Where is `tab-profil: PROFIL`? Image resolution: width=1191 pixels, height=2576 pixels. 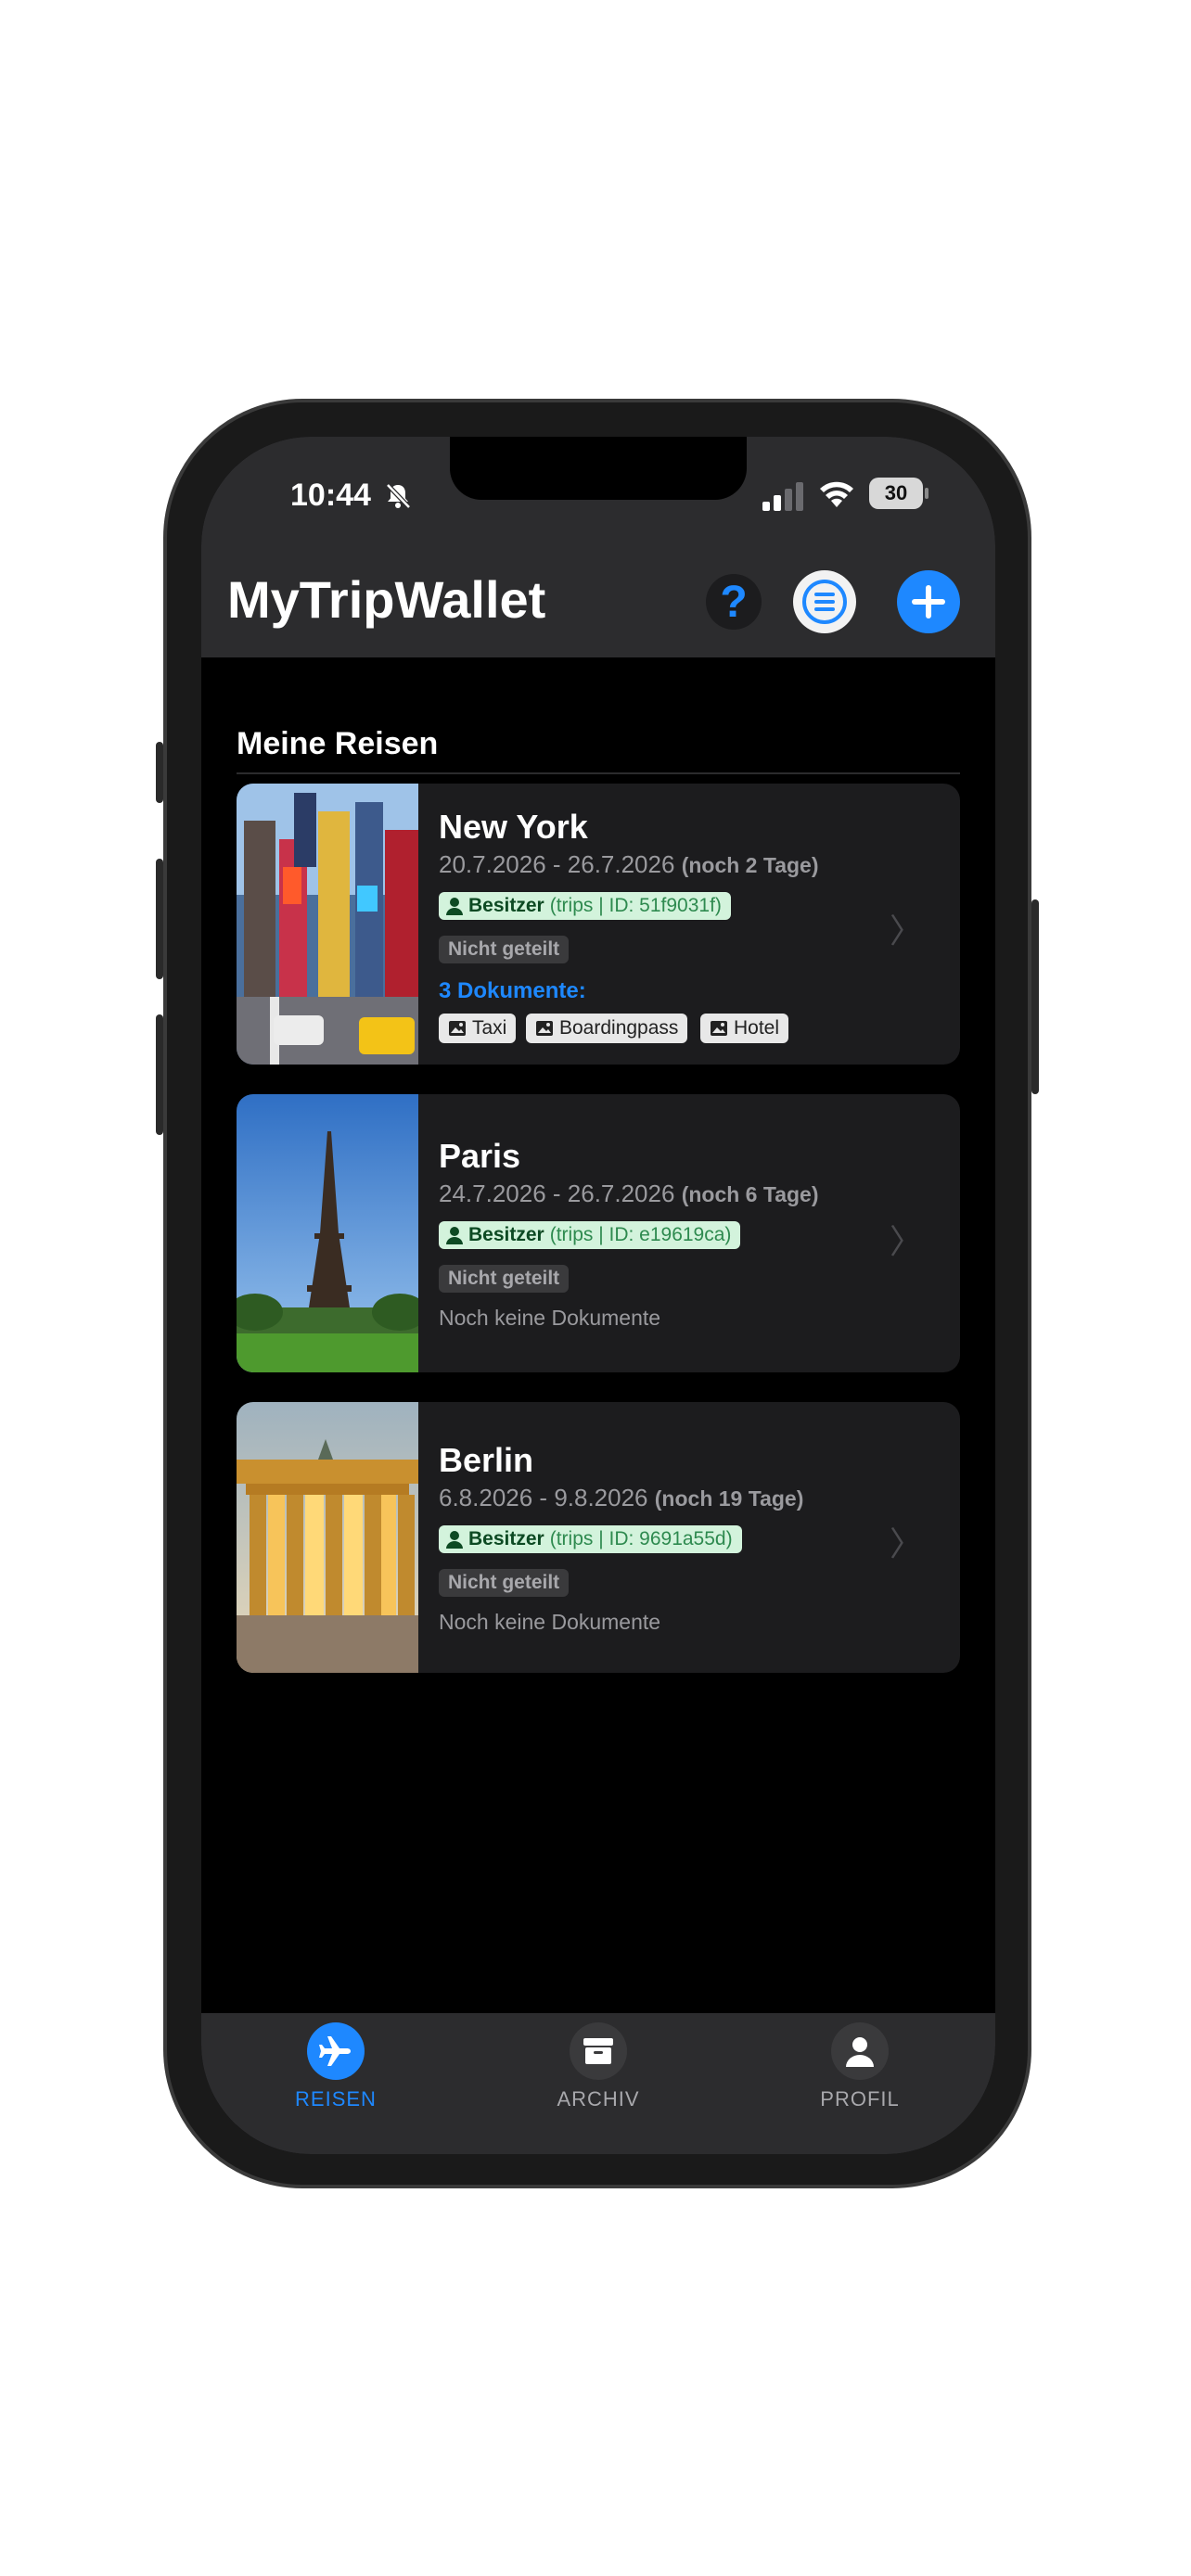 tab-profil: PROFIL is located at coordinates (860, 2066).